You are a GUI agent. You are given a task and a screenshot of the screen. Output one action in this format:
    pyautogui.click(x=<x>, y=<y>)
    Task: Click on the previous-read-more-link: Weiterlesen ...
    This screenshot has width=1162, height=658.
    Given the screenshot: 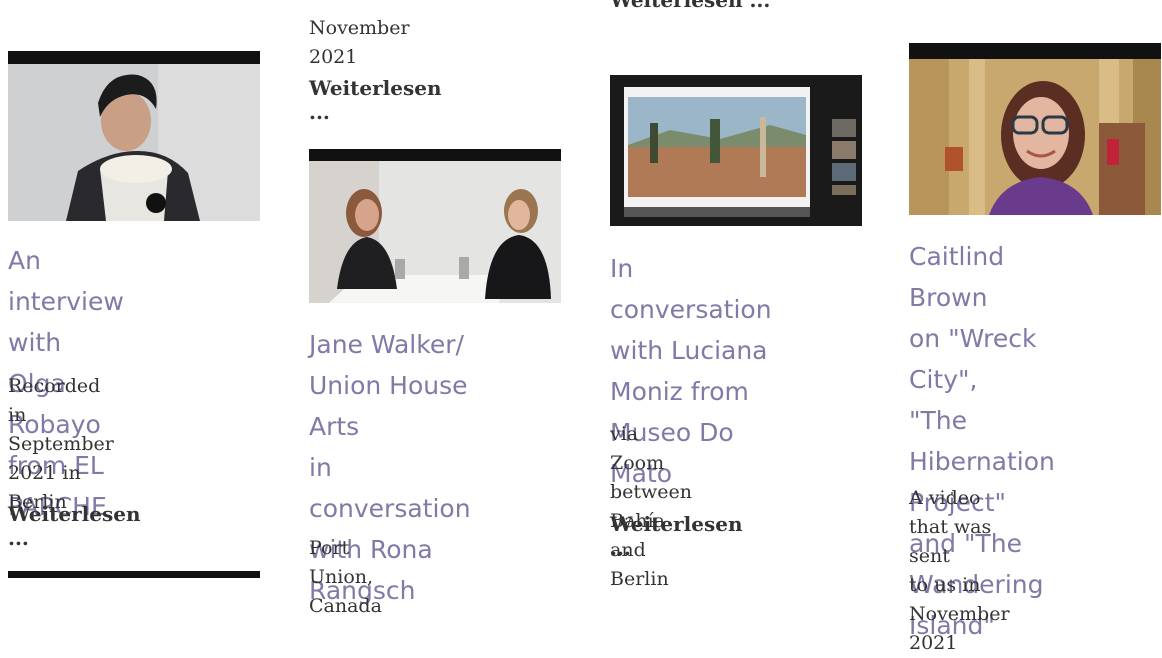 What is the action you would take?
    pyautogui.click(x=375, y=100)
    